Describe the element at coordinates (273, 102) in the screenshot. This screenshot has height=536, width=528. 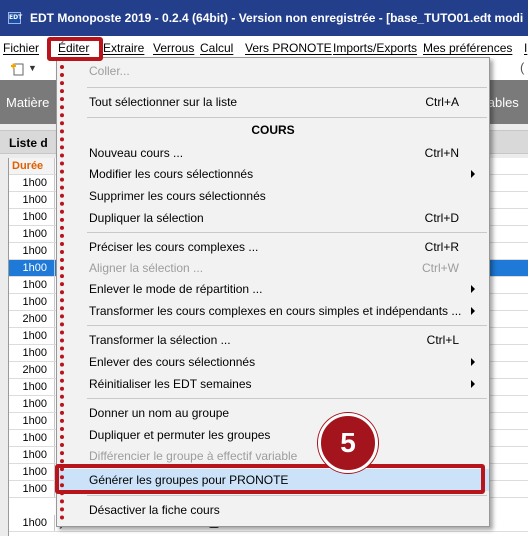
I see `menu-item-tout-selectionner: Tout sélectionner sur la liste Ctrl+A` at that location.